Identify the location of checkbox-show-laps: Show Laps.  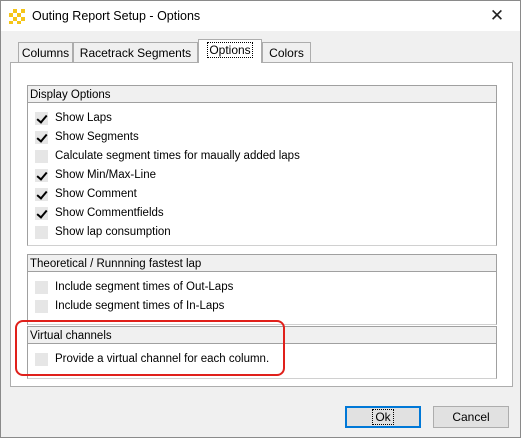
(73, 118).